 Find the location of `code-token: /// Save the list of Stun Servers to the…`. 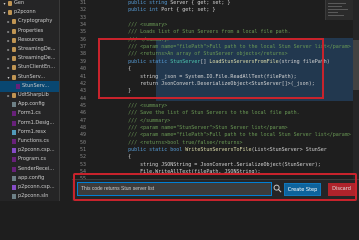

code-token: /// Save the list of Stun Servers to the… is located at coordinates (202, 113).